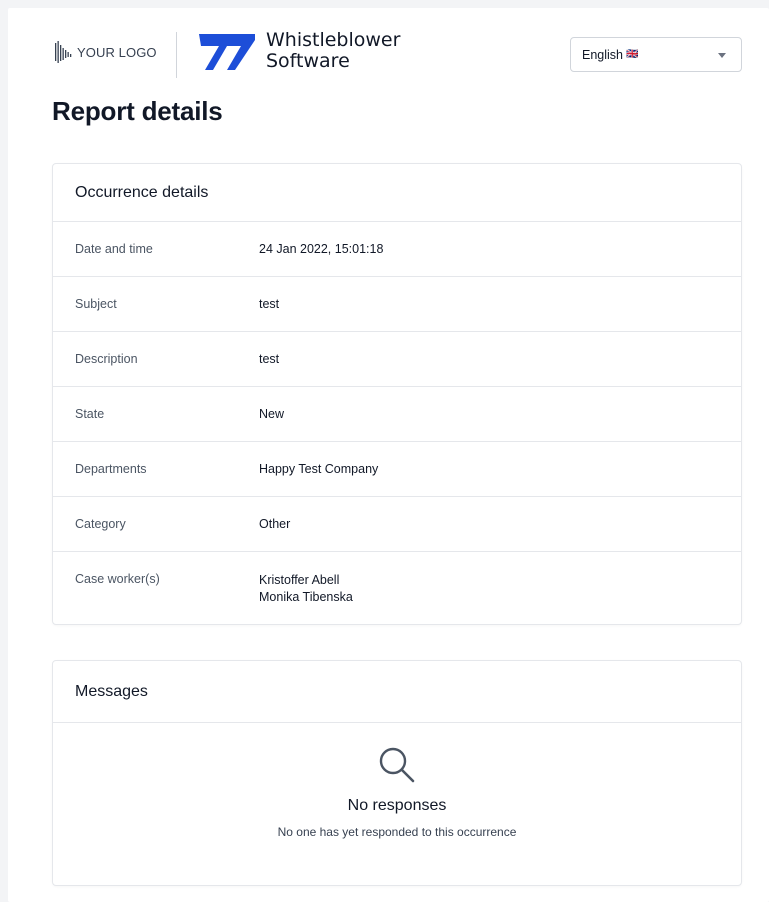 The image size is (769, 902). Describe the element at coordinates (299, 580) in the screenshot. I see `case-worker-name: Kristoffer Abell` at that location.